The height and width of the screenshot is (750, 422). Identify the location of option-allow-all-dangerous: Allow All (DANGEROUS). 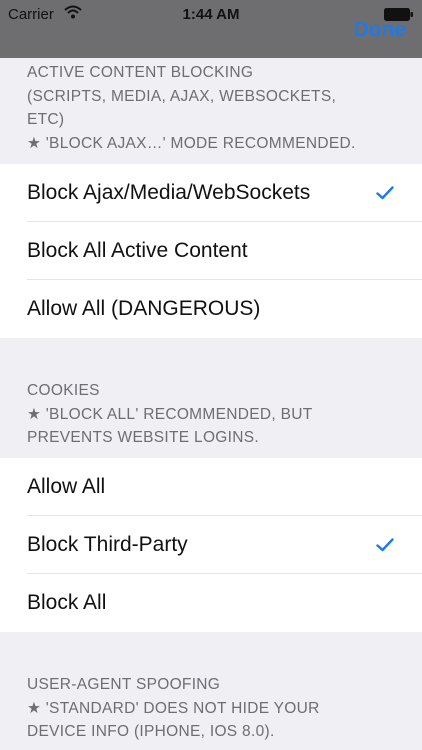
(211, 309).